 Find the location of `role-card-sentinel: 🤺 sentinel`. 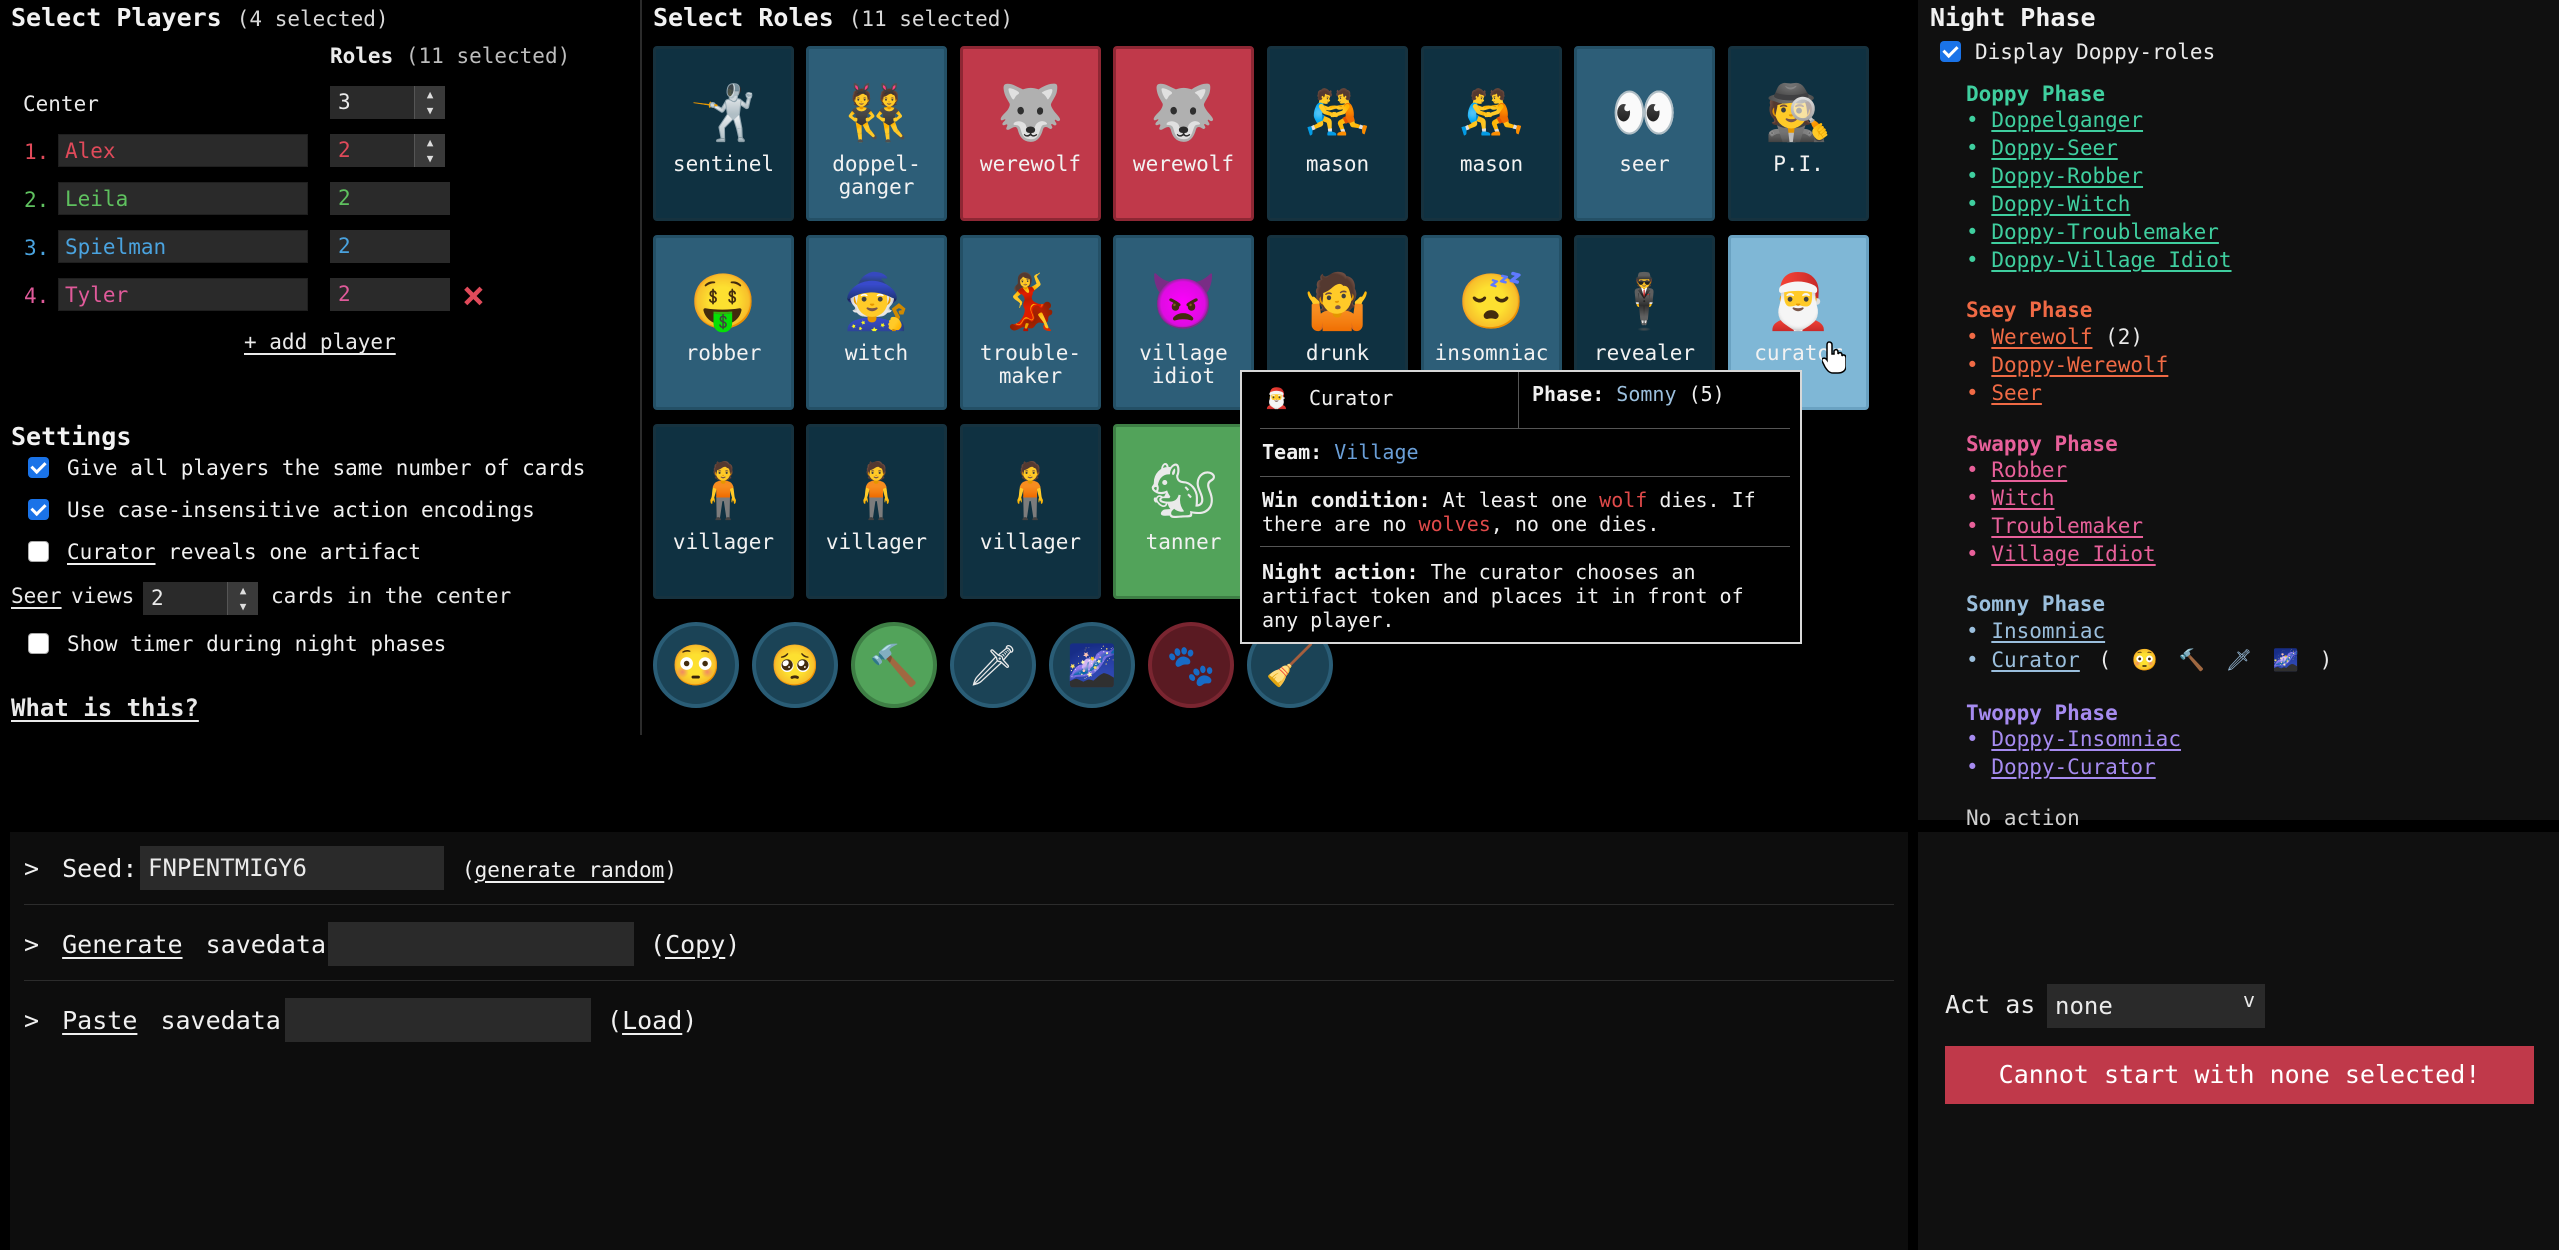

role-card-sentinel: 🤺 sentinel is located at coordinates (723, 133).